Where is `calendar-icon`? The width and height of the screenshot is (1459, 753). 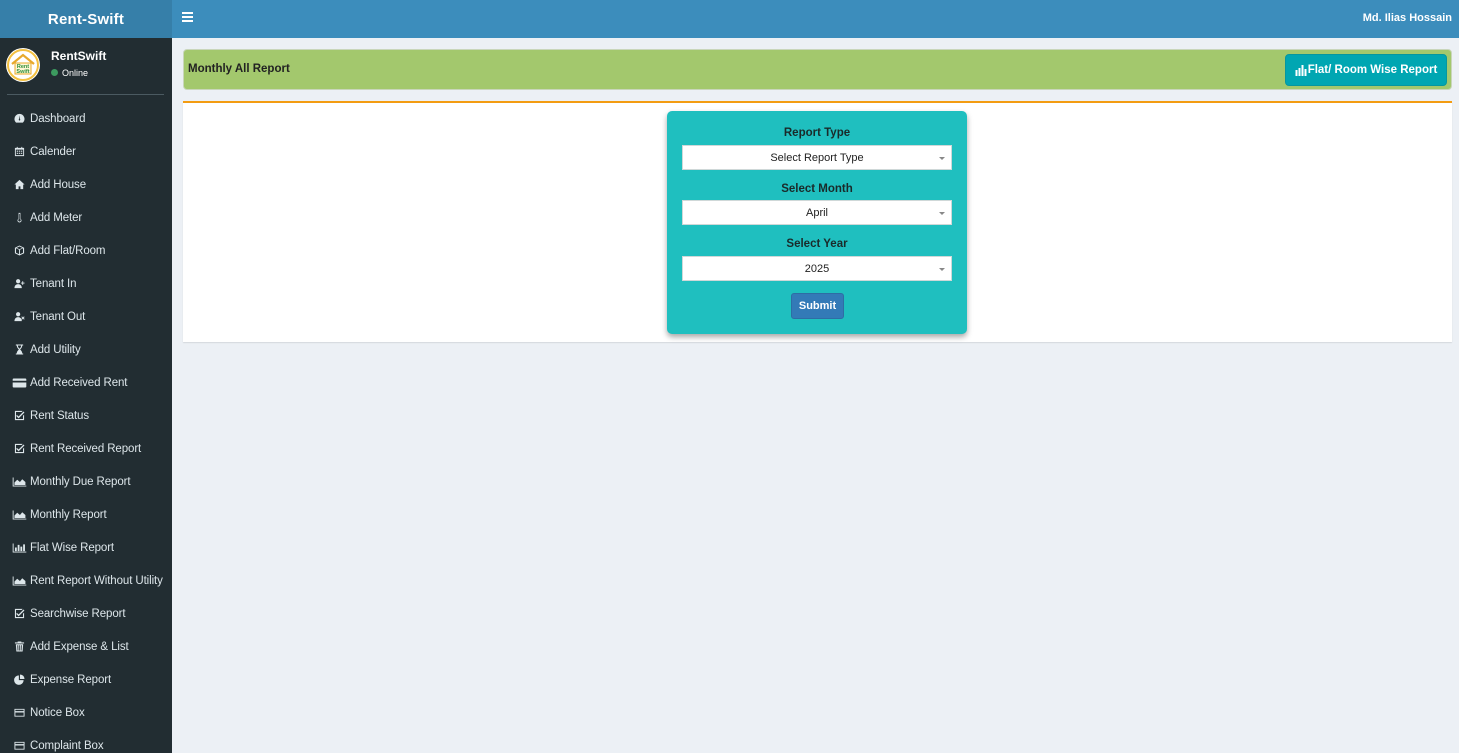
calendar-icon is located at coordinates (19, 152).